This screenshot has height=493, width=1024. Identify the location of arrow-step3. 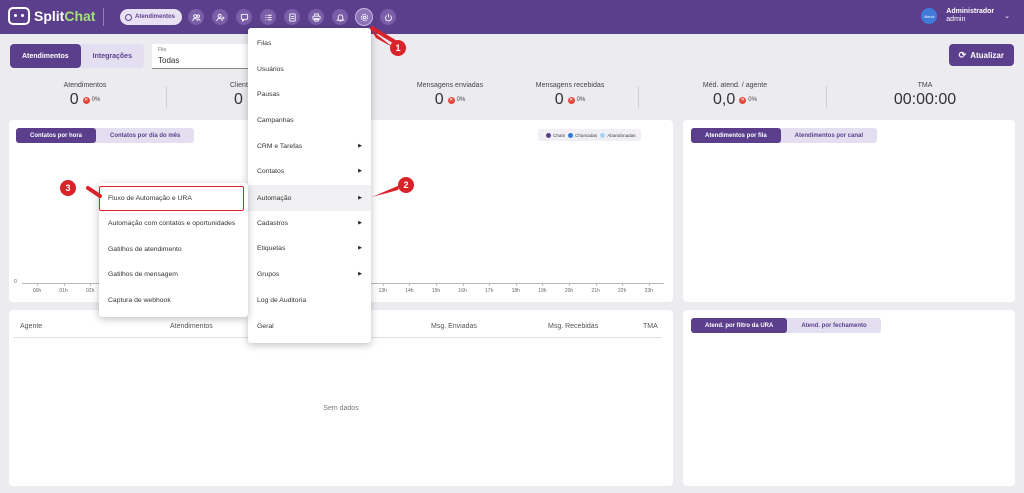
(94, 192).